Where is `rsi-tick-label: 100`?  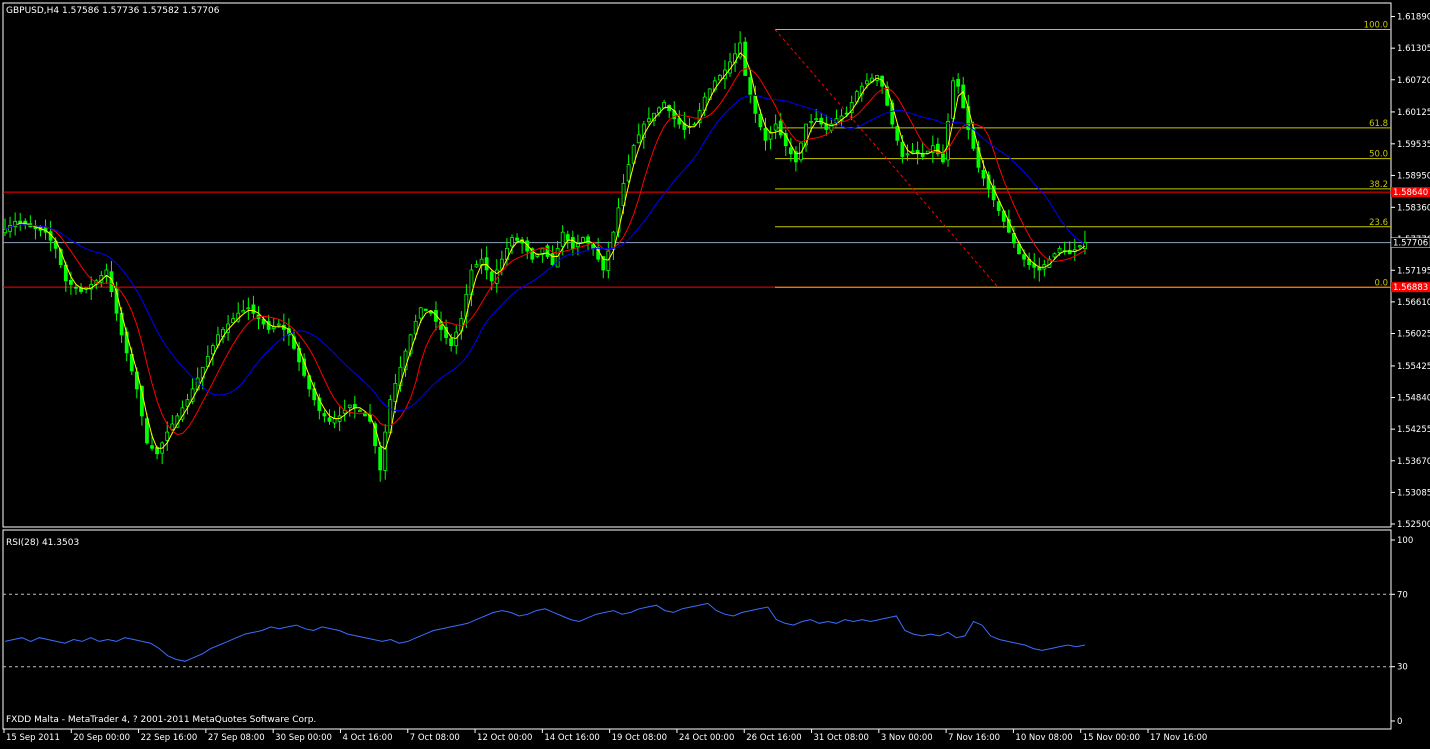
rsi-tick-label: 100 is located at coordinates (1405, 541).